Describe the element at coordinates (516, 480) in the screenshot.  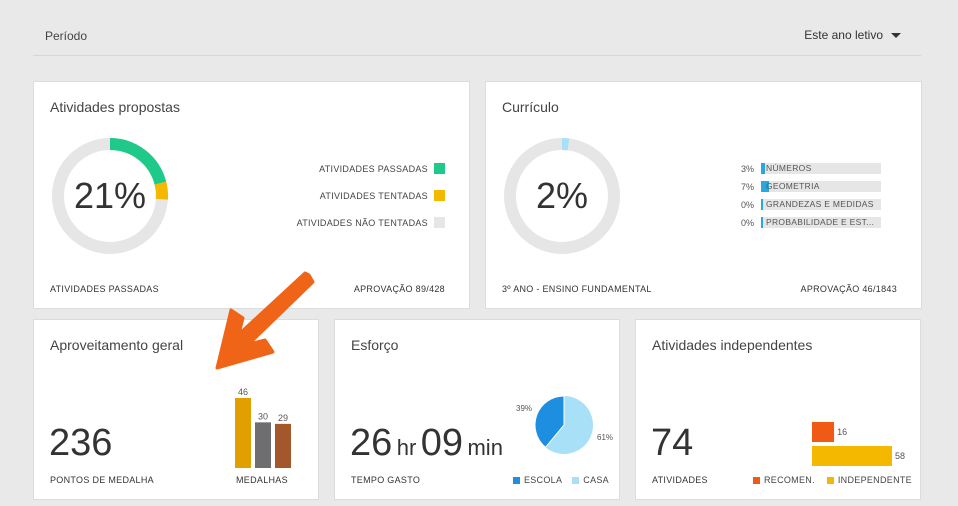
I see `legend-school-swatch` at that location.